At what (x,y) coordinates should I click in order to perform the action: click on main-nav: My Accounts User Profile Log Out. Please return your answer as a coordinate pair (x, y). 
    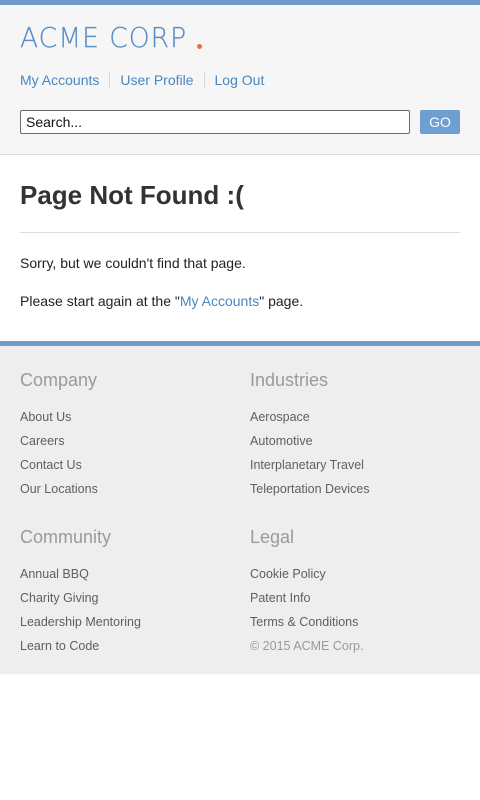
    Looking at the image, I should click on (142, 80).